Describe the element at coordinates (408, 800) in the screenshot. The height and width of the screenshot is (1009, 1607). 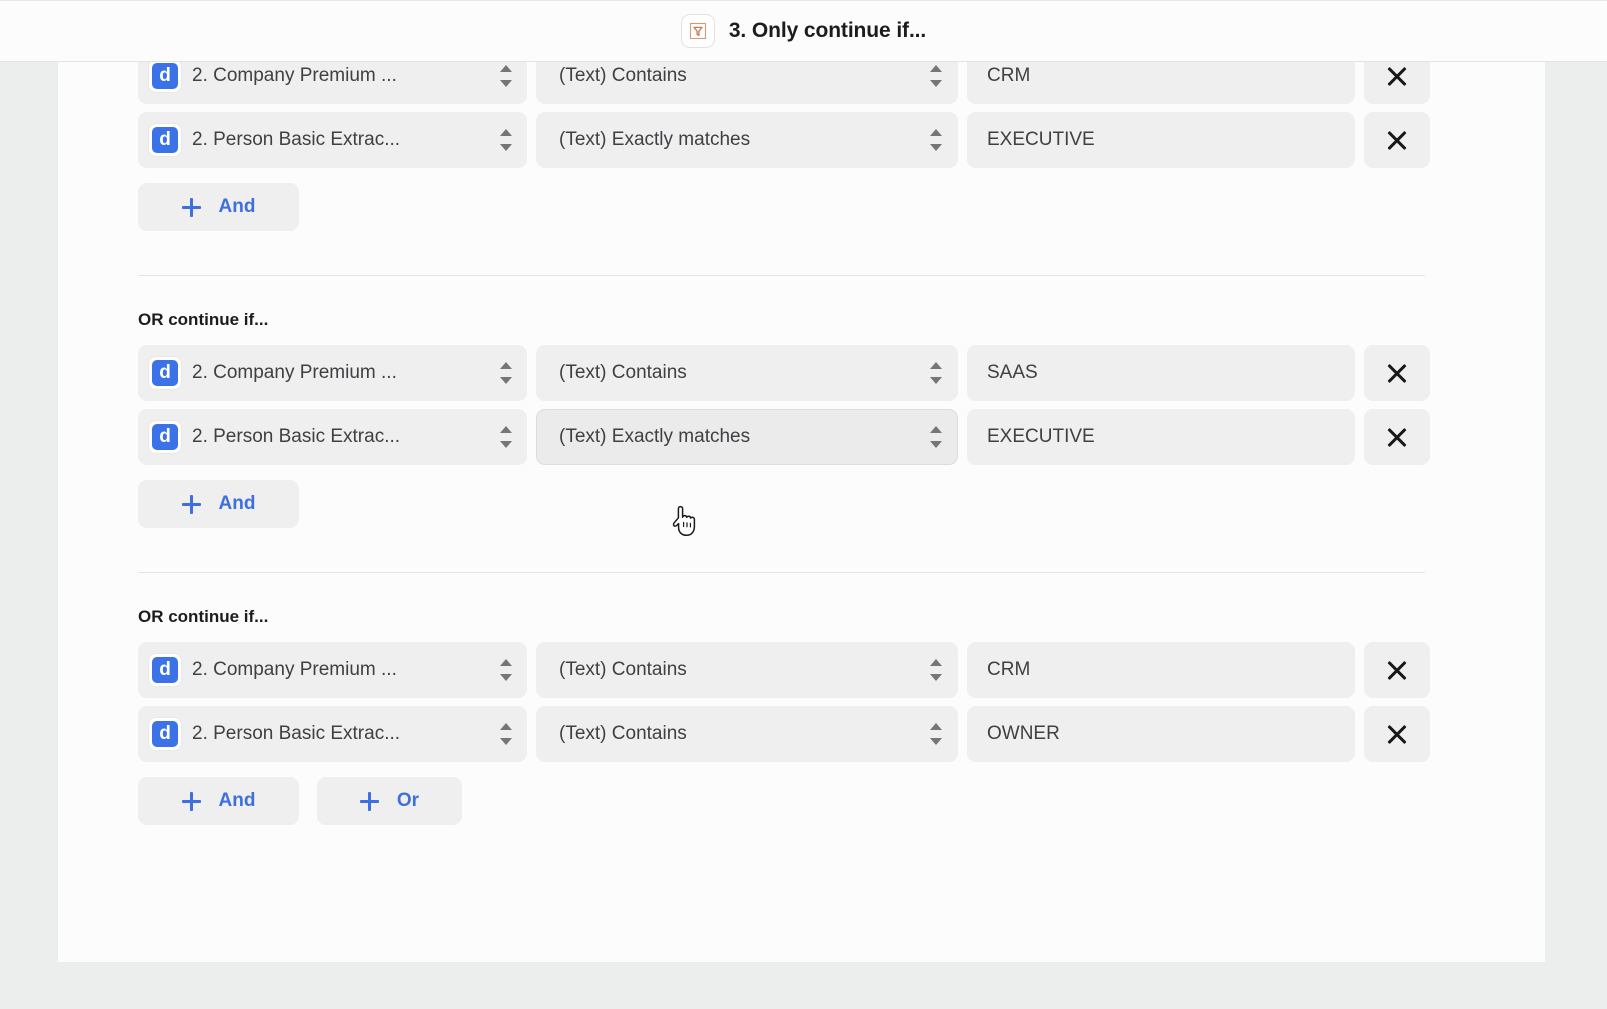
I see `add-button-label: Or` at that location.